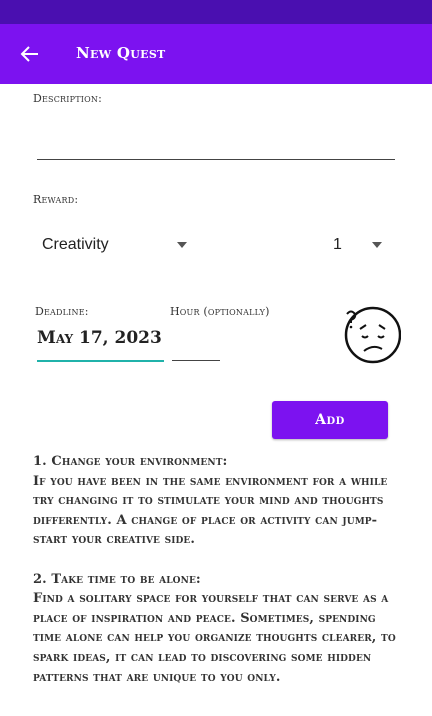 This screenshot has height=716, width=432. Describe the element at coordinates (216, 159) in the screenshot. I see `description-underline` at that location.